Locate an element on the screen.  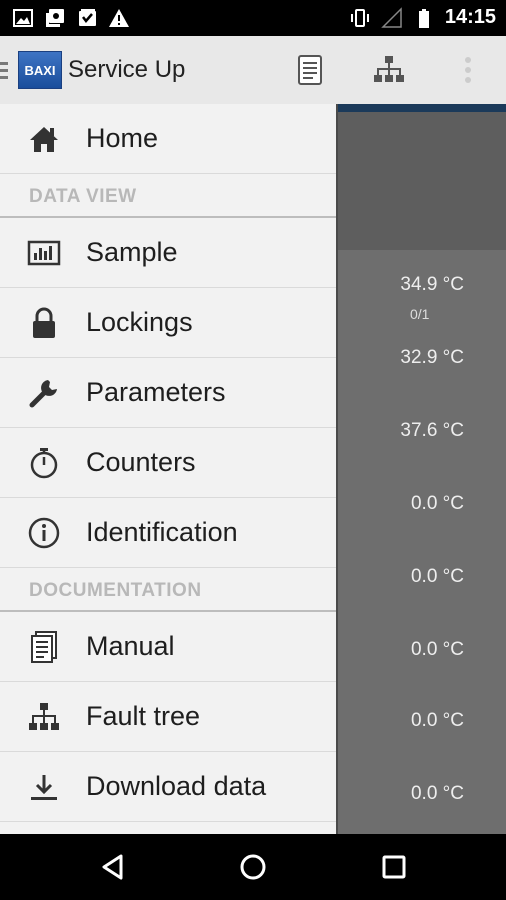
clock: 14:15 is located at coordinates (470, 17).